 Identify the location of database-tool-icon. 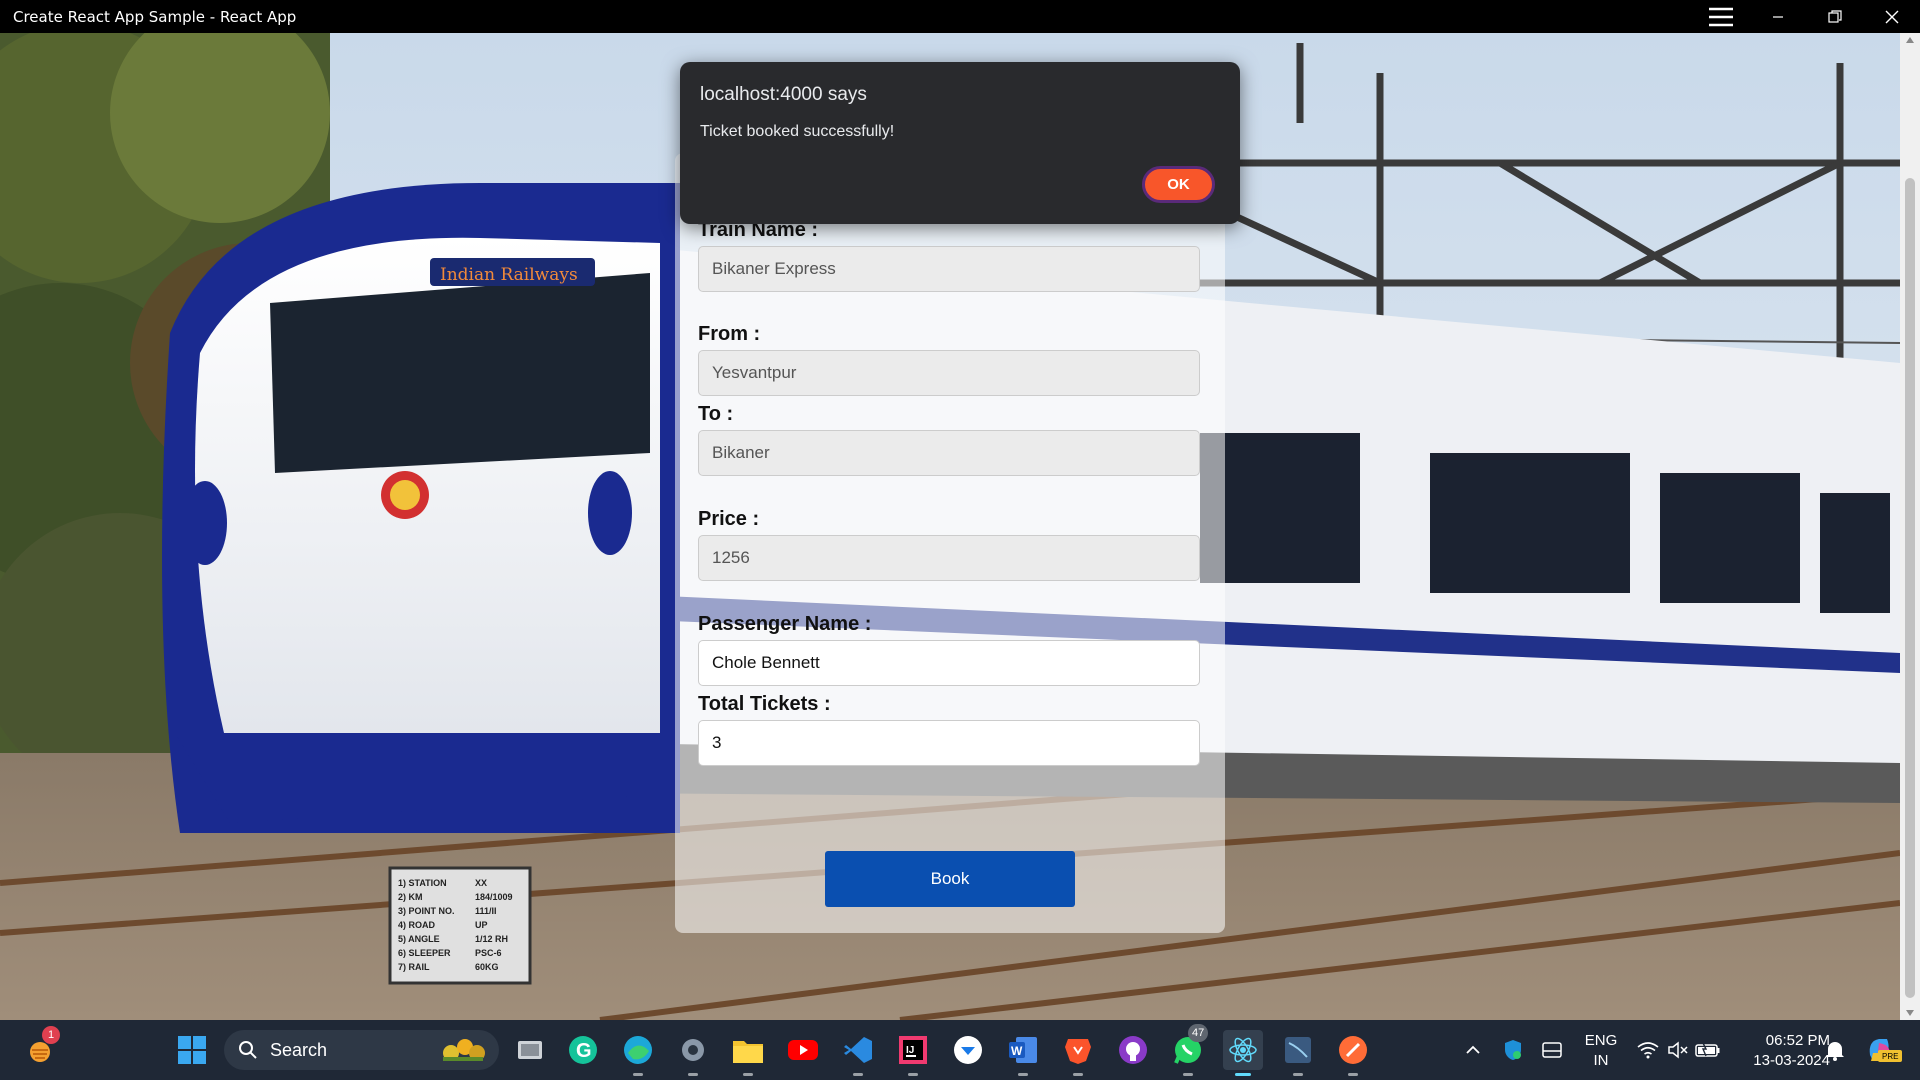
(1298, 1053).